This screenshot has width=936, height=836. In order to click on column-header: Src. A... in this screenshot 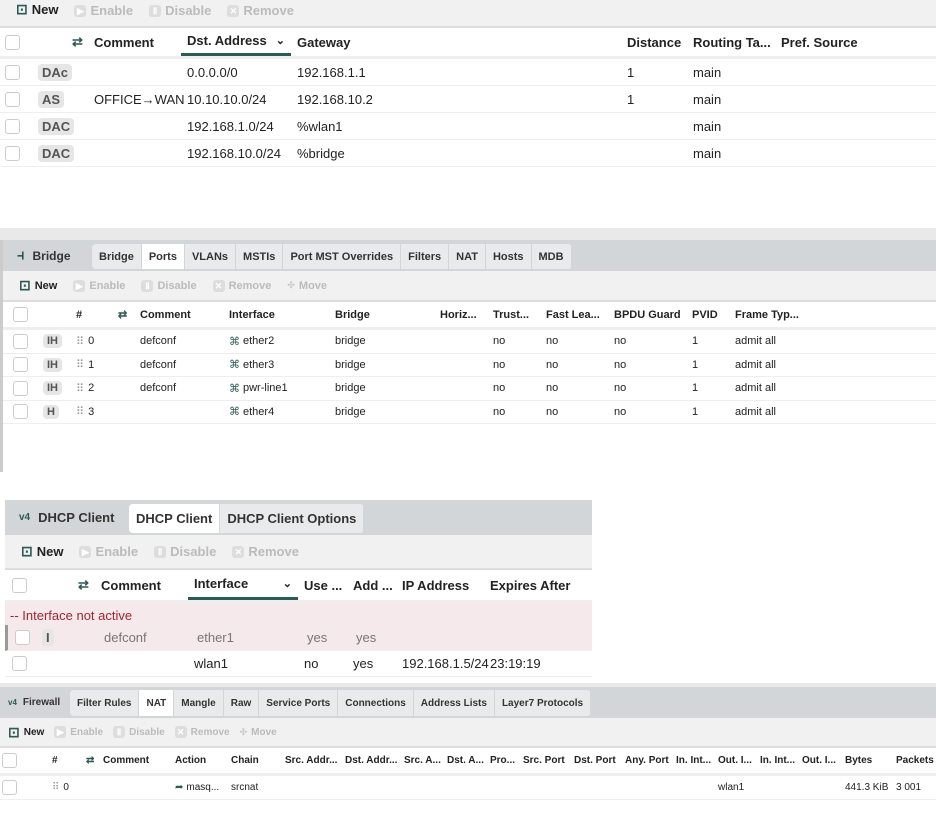, I will do `click(422, 760)`.